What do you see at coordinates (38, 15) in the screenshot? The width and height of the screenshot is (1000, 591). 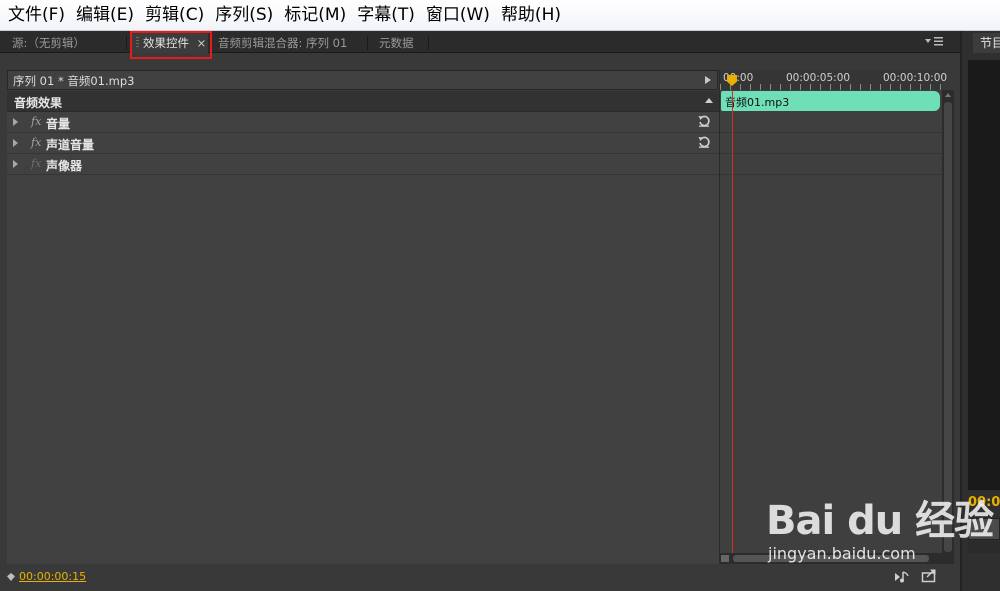 I see `menu-file: 文件(F)` at bounding box center [38, 15].